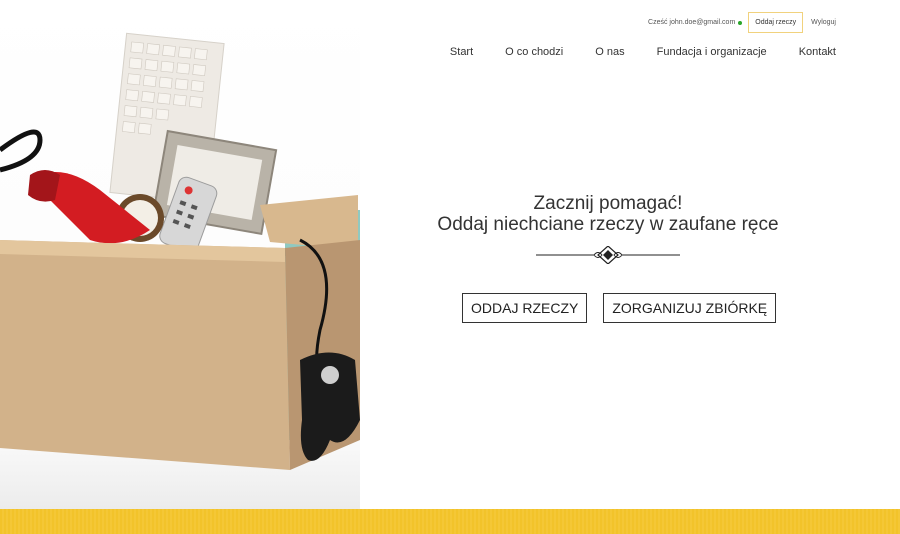 The height and width of the screenshot is (534, 900). What do you see at coordinates (776, 22) in the screenshot?
I see `header-give-items-button: Oddaj rzeczy` at bounding box center [776, 22].